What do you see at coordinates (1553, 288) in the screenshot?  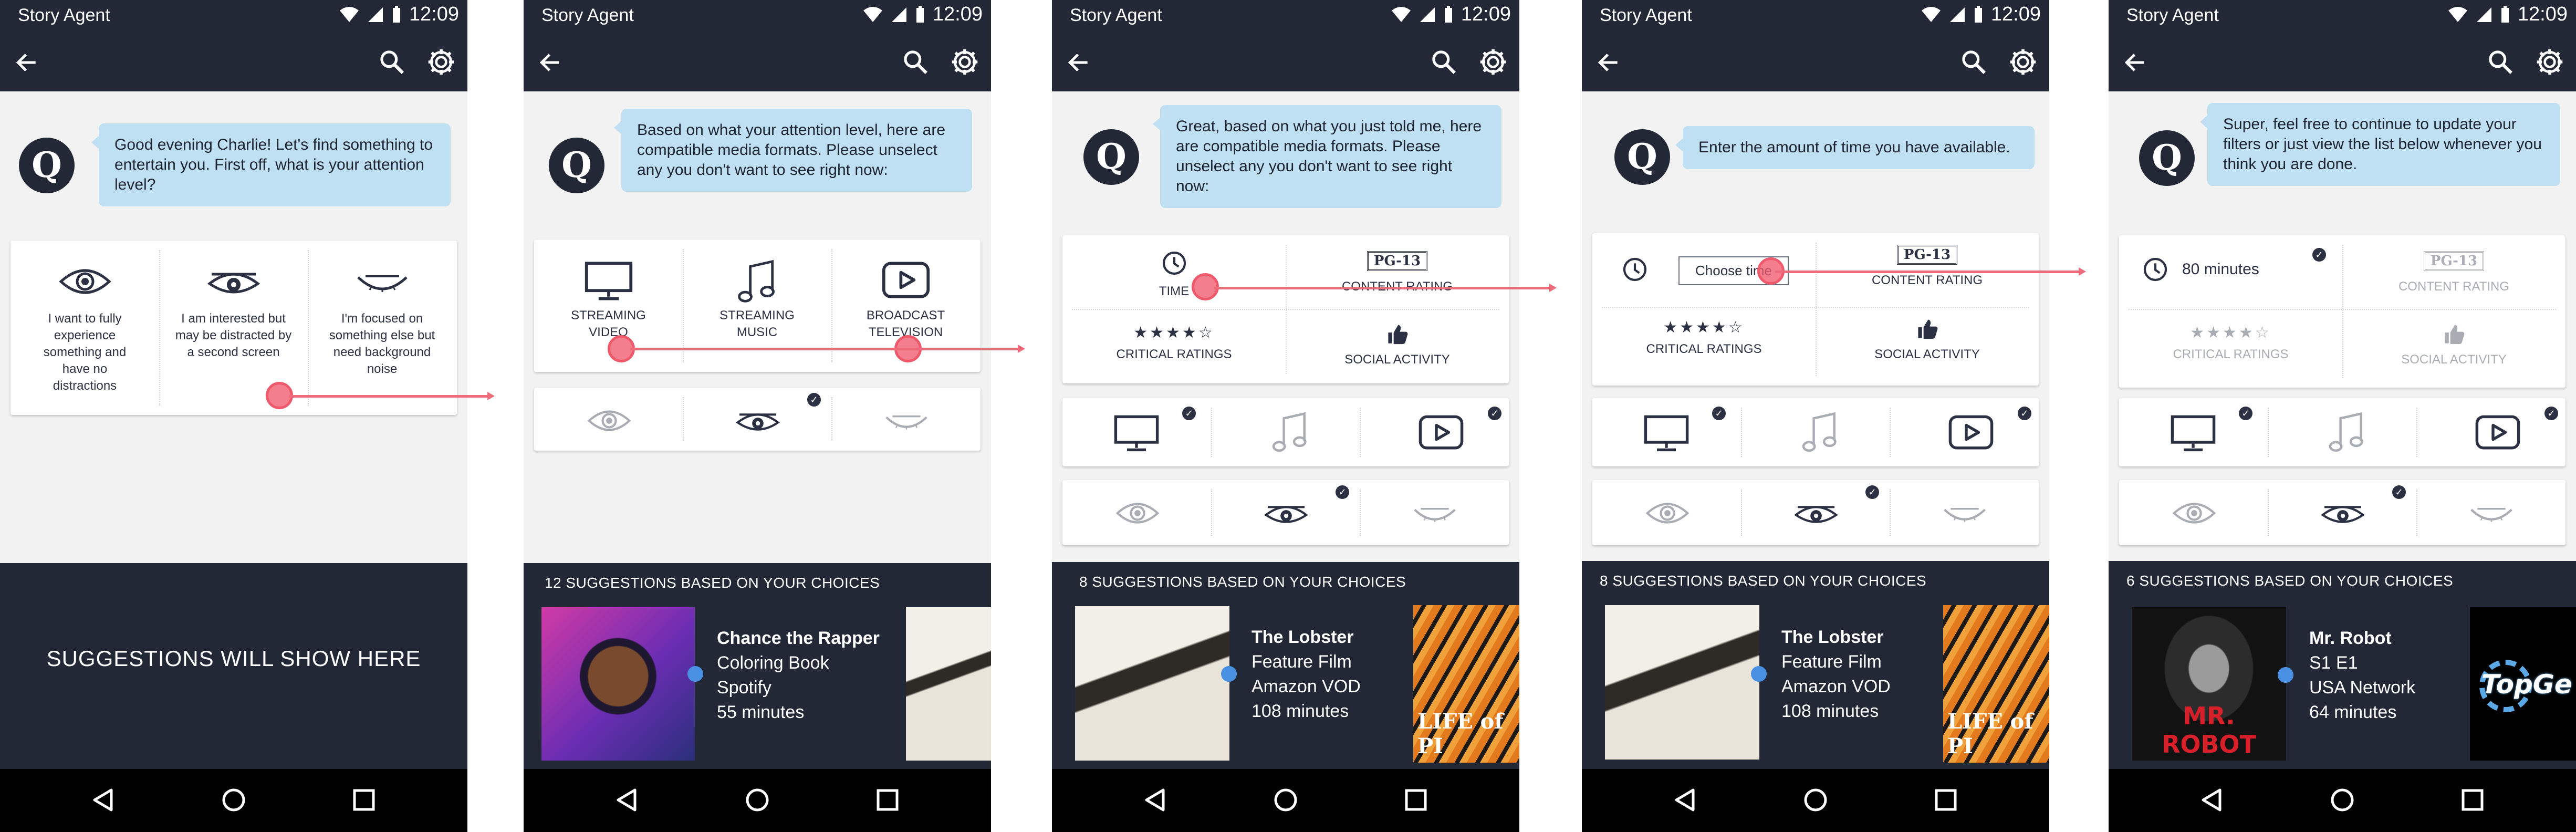 I see `swipe-arrowhead` at bounding box center [1553, 288].